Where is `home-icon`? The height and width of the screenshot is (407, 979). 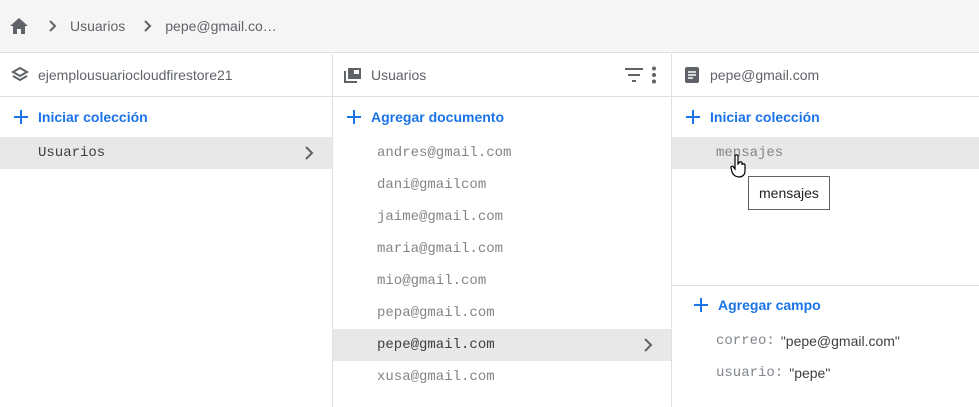 home-icon is located at coordinates (19, 26).